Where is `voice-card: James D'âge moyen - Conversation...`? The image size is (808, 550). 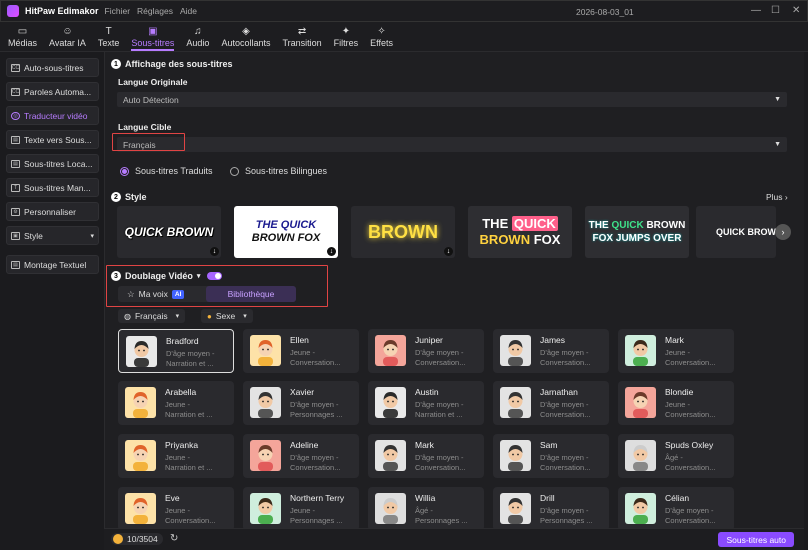
voice-card: James D'âge moyen - Conversation... is located at coordinates (551, 351).